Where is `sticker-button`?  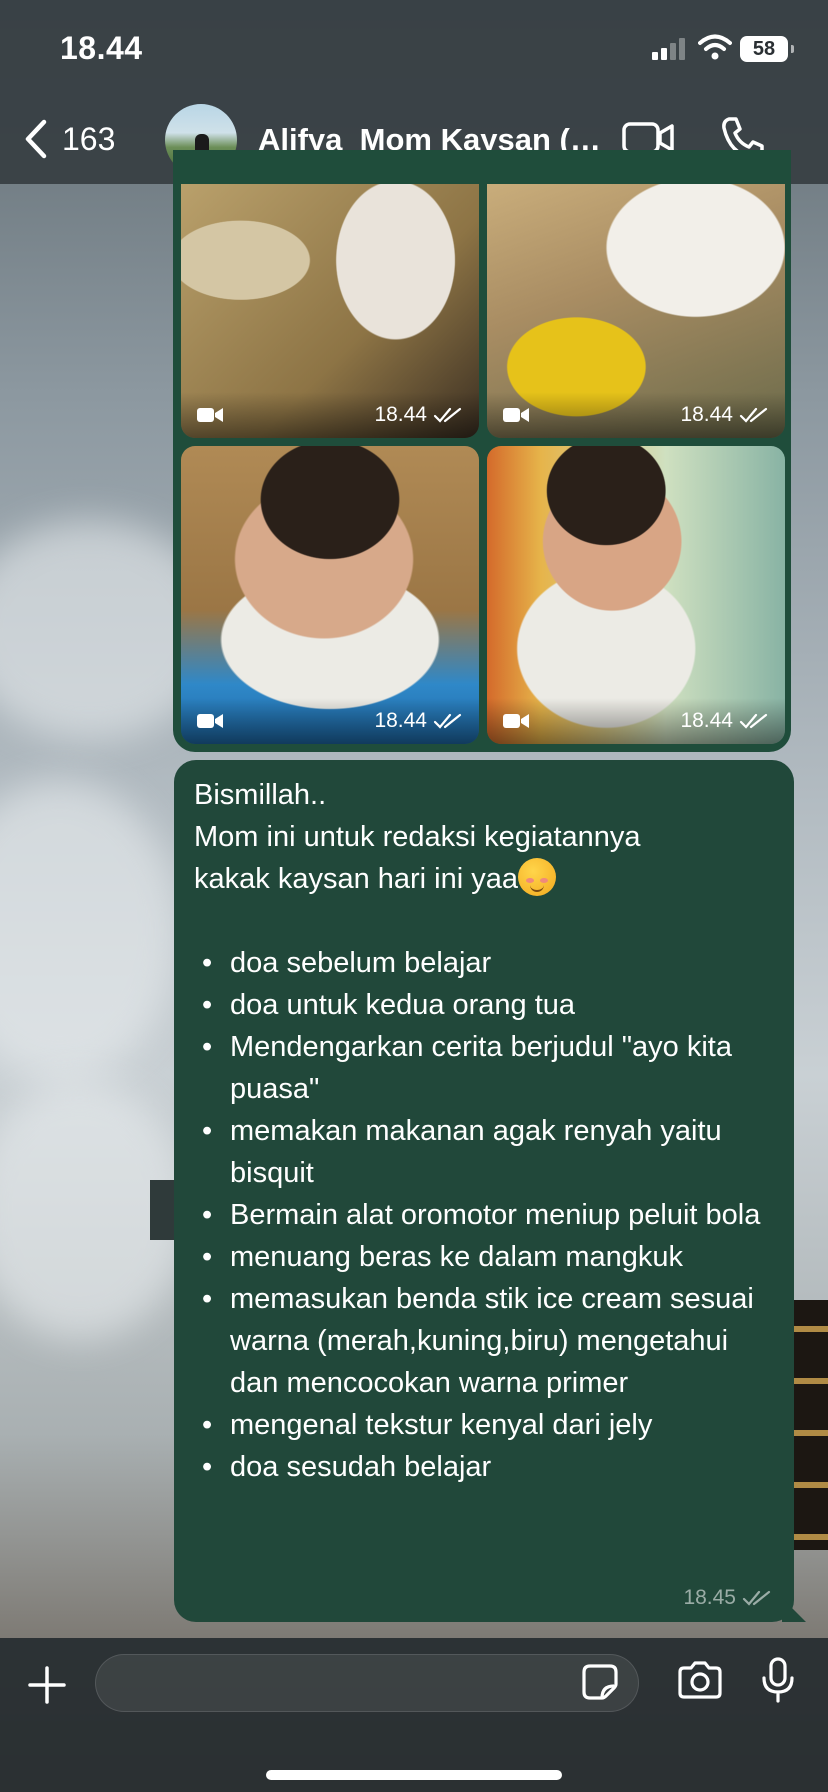 sticker-button is located at coordinates (600, 1684).